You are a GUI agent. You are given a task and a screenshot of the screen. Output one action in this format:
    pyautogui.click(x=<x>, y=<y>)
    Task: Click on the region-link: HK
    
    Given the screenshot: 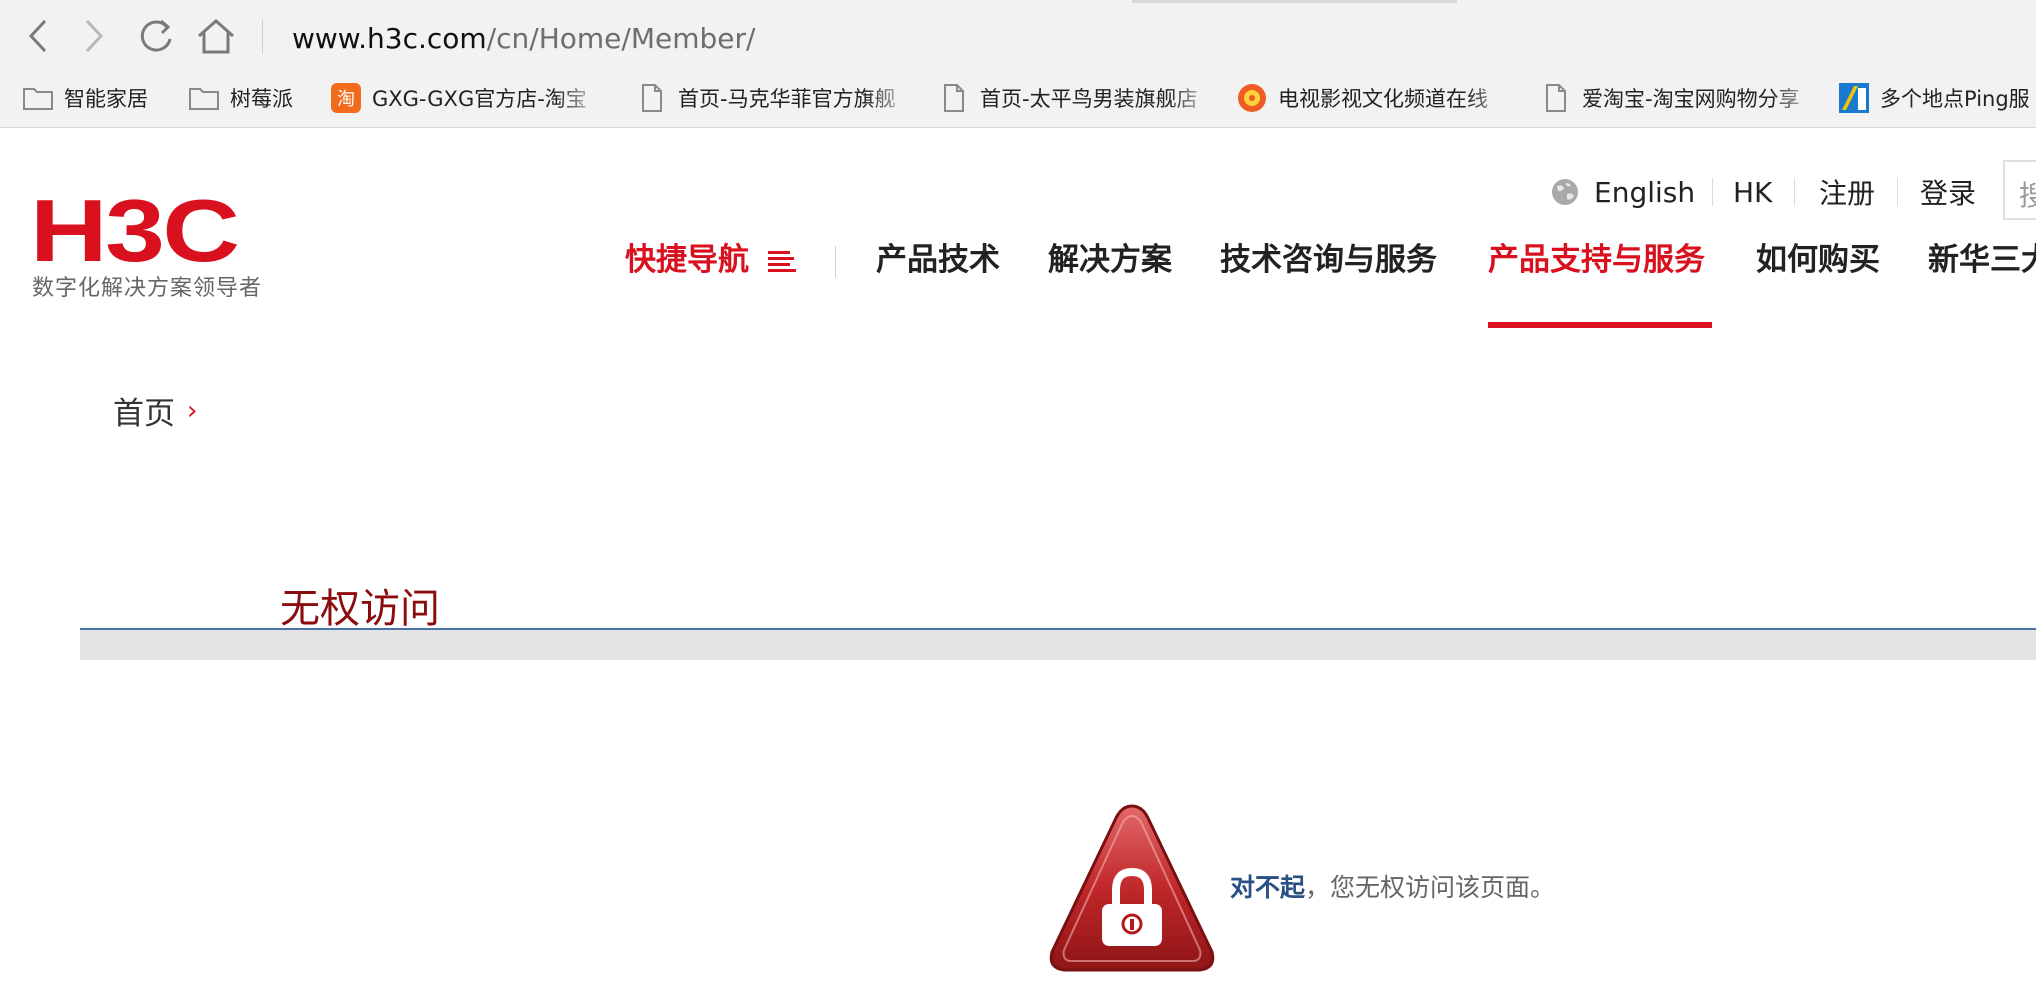 What is the action you would take?
    pyautogui.click(x=1752, y=192)
    